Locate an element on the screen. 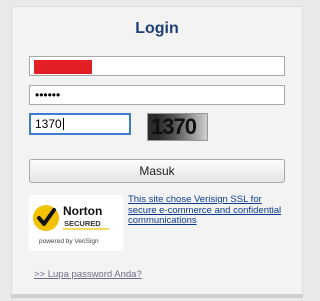  norton-secured-badge: Norton SECURED powered by VeriSign is located at coordinates (76, 223).